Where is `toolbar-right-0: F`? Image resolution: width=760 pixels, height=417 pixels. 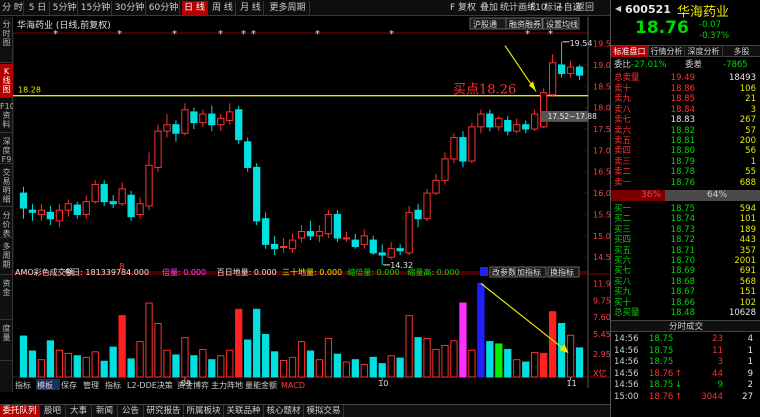
toolbar-right-0: F is located at coordinates (452, 8).